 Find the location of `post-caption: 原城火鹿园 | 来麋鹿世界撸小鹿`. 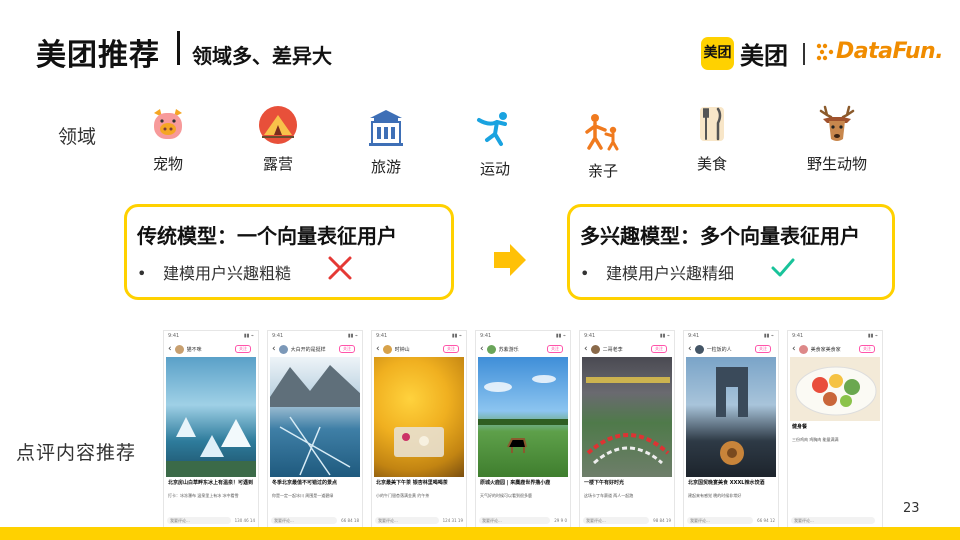

post-caption: 原城火鹿园 | 来麋鹿世界撸小鹿 is located at coordinates (515, 483).